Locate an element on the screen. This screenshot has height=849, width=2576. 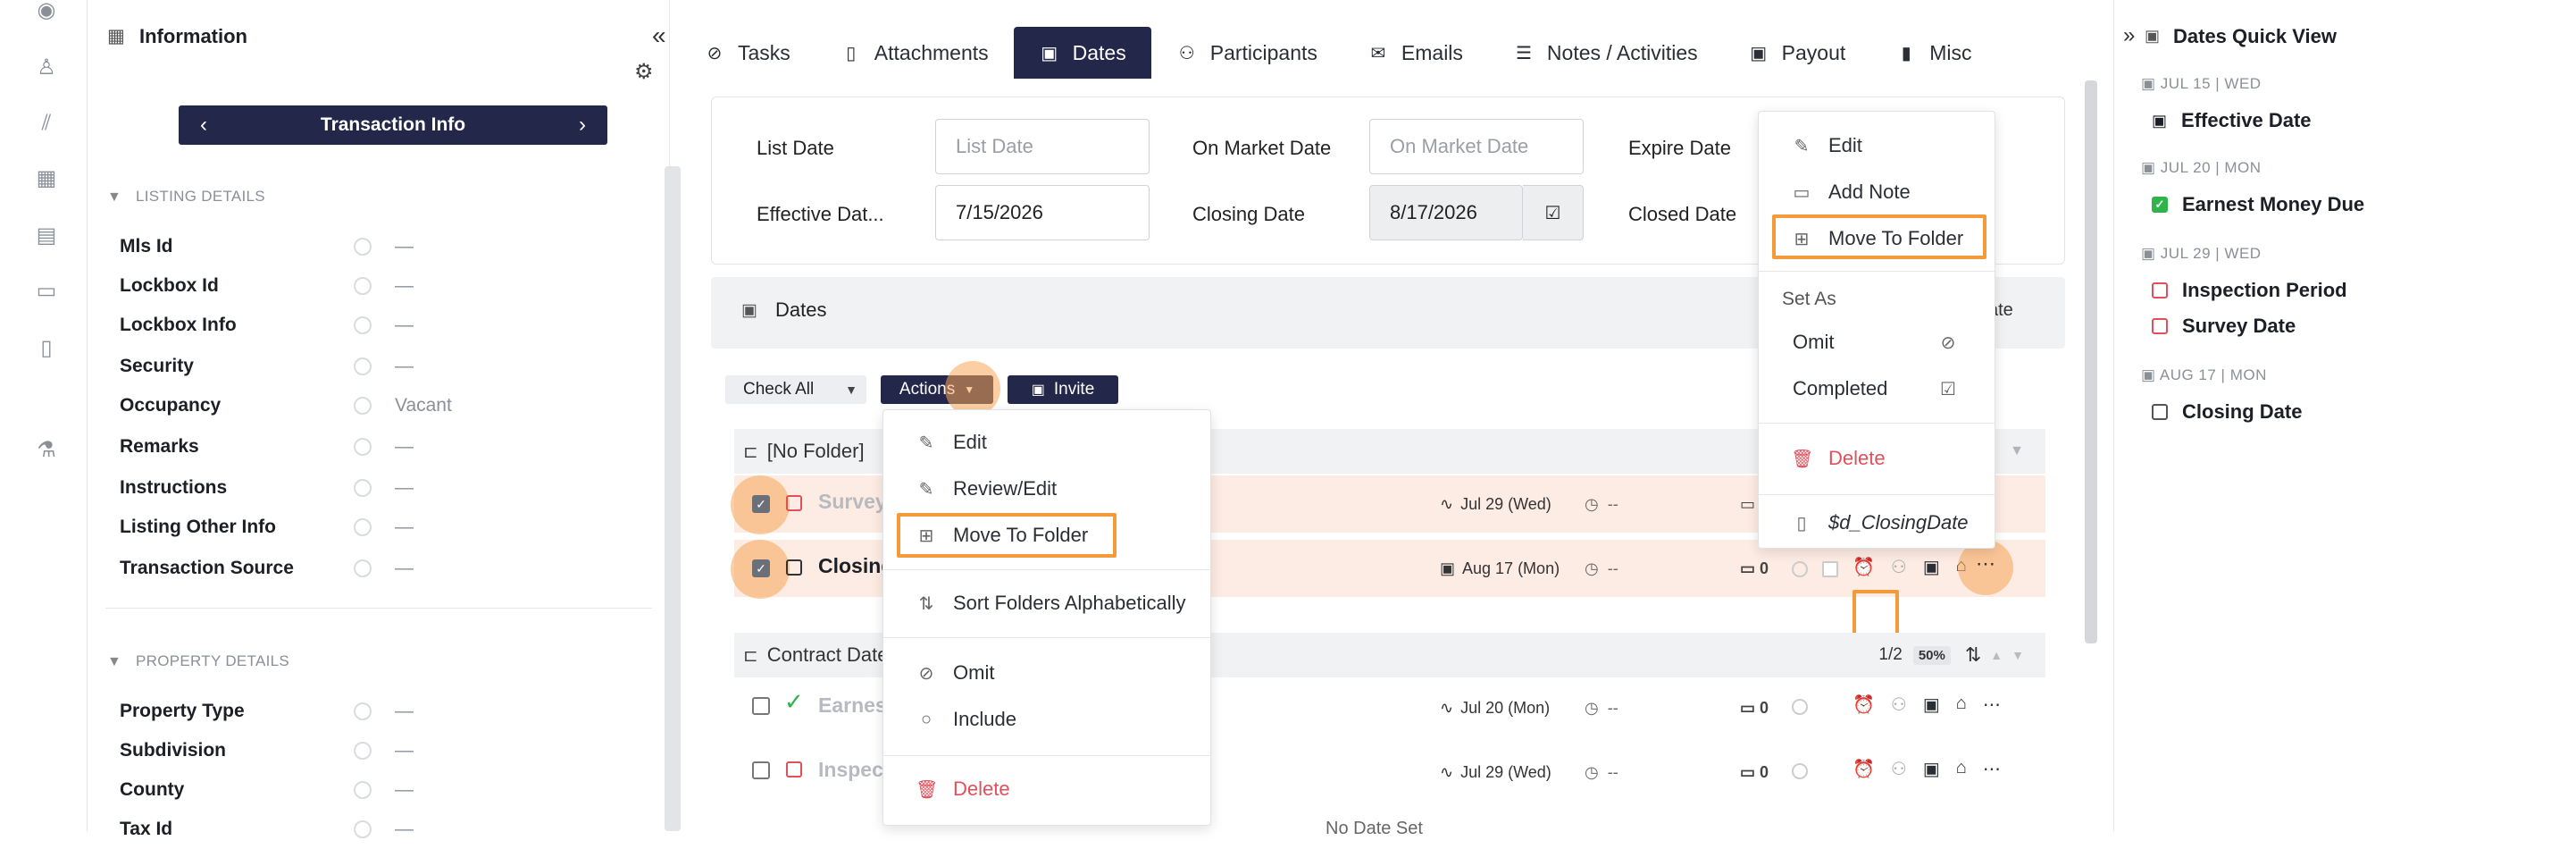
small-checkbox is located at coordinates (1830, 569).